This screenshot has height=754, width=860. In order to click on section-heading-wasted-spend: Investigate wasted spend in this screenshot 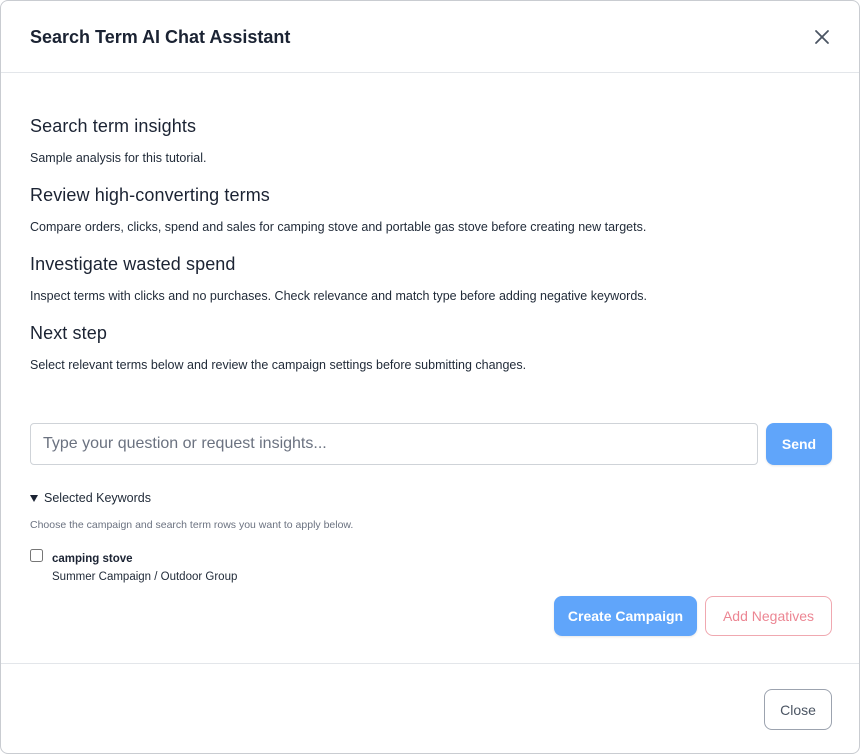, I will do `click(133, 264)`.